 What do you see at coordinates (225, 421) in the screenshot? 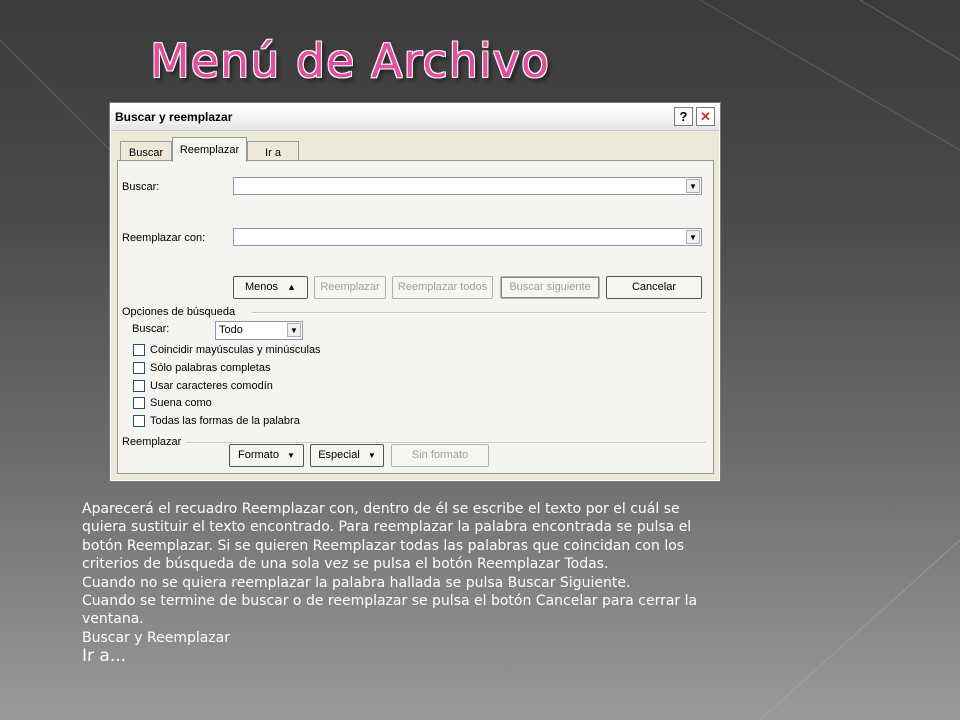
I see `checkbox-label: Todas las formas de la palabra` at bounding box center [225, 421].